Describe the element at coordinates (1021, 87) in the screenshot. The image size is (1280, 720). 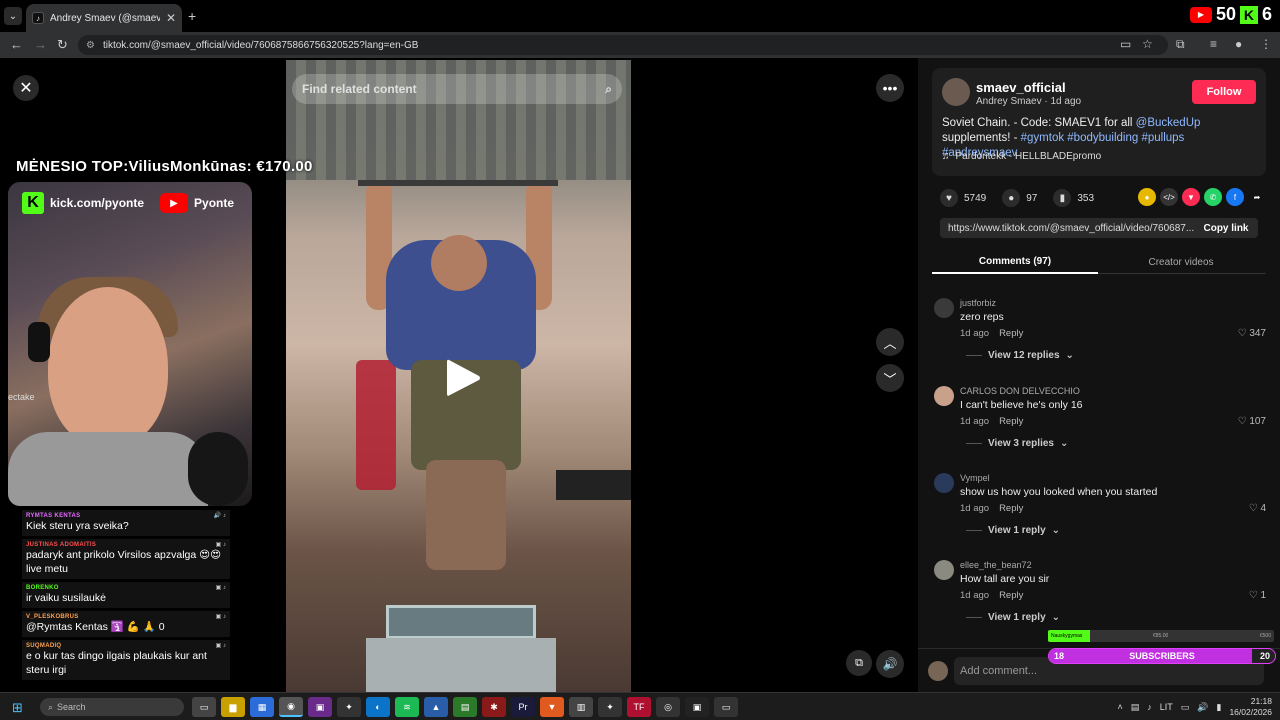
I see `creator-handle: smaev_official` at that location.